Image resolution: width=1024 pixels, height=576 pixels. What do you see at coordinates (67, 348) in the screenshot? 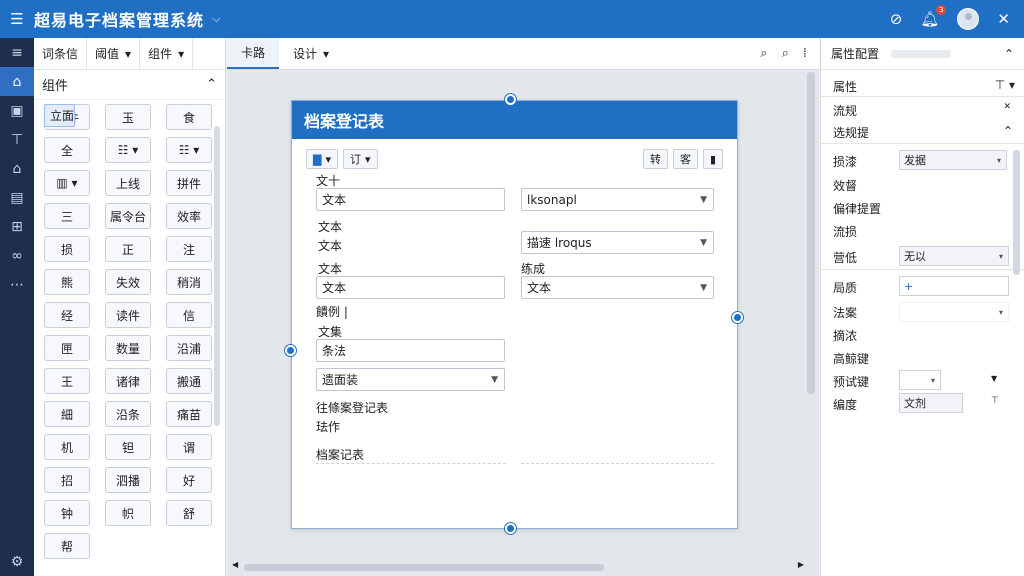
I see `component-tile: 匣` at bounding box center [67, 348].